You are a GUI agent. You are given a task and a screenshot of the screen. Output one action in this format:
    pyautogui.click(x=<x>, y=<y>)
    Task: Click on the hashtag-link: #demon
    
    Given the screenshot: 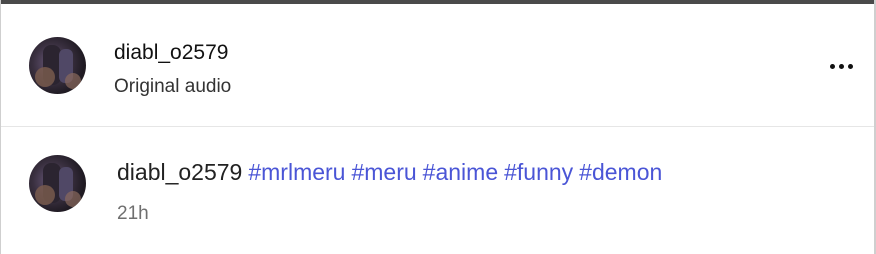 What is the action you would take?
    pyautogui.click(x=620, y=172)
    